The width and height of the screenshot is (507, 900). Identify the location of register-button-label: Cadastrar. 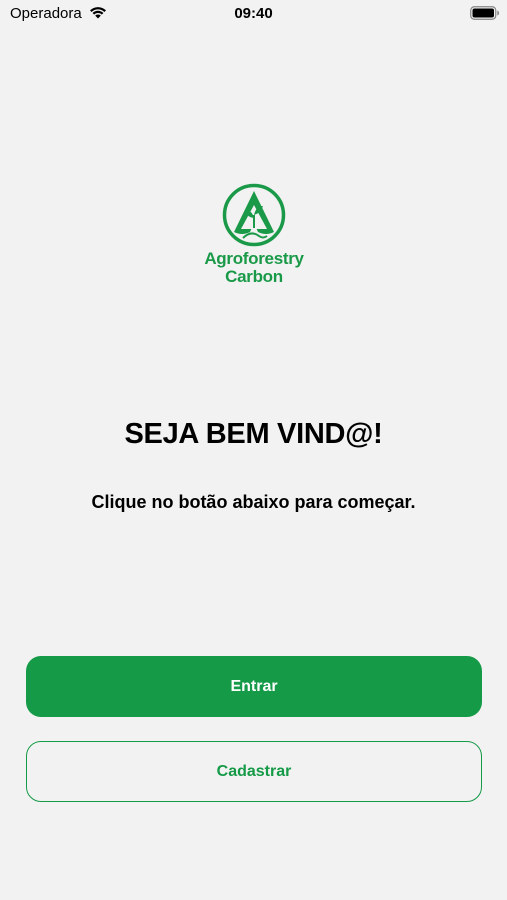
(254, 771).